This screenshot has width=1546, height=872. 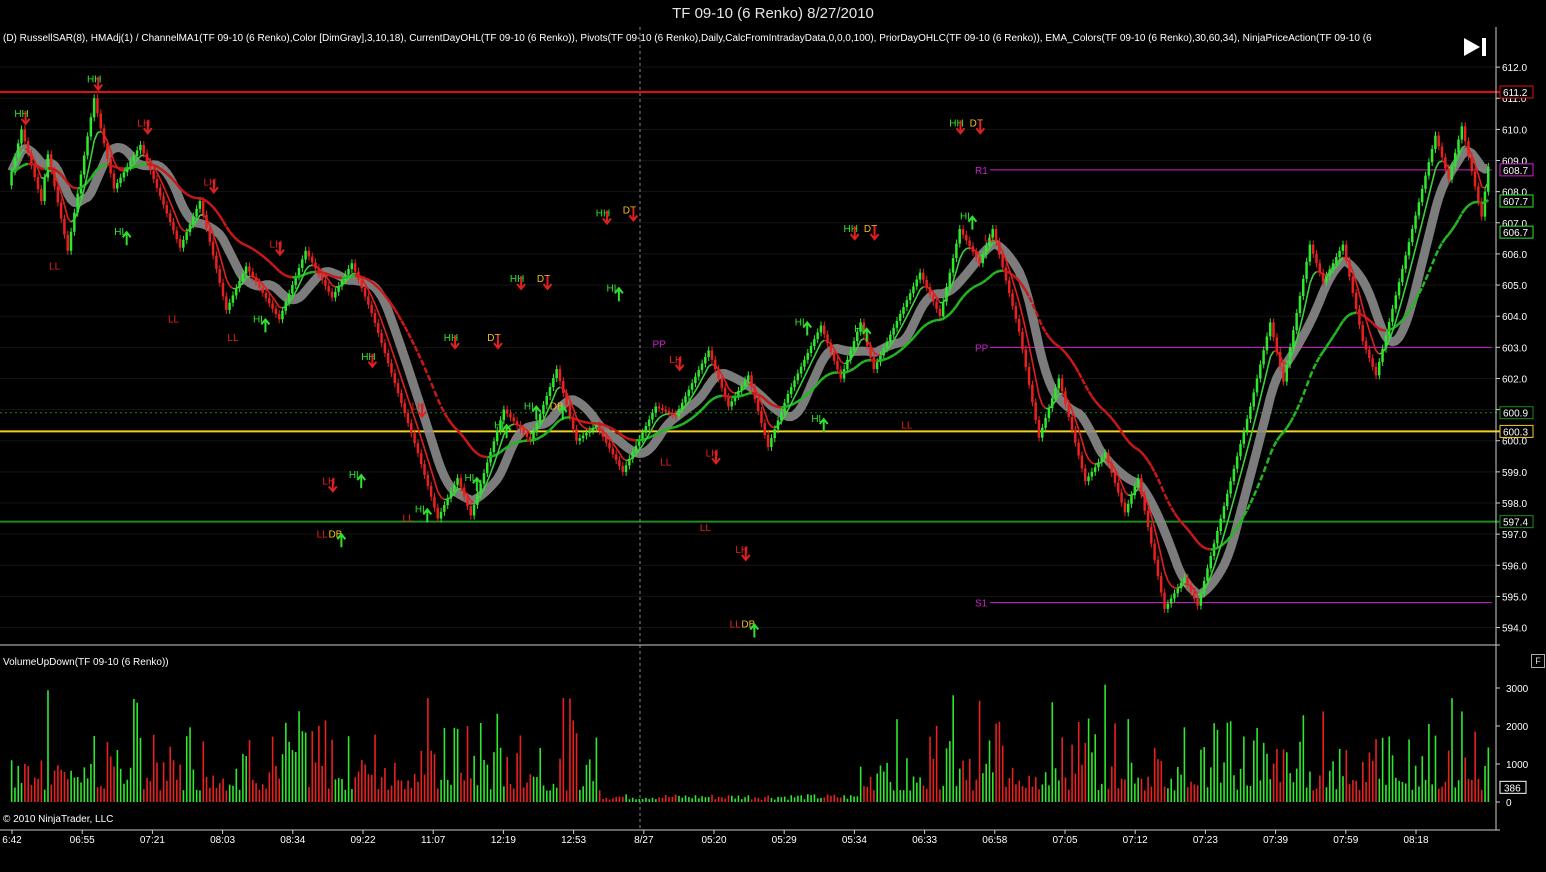 I want to click on panel-toggle-button: F, so click(x=1538, y=661).